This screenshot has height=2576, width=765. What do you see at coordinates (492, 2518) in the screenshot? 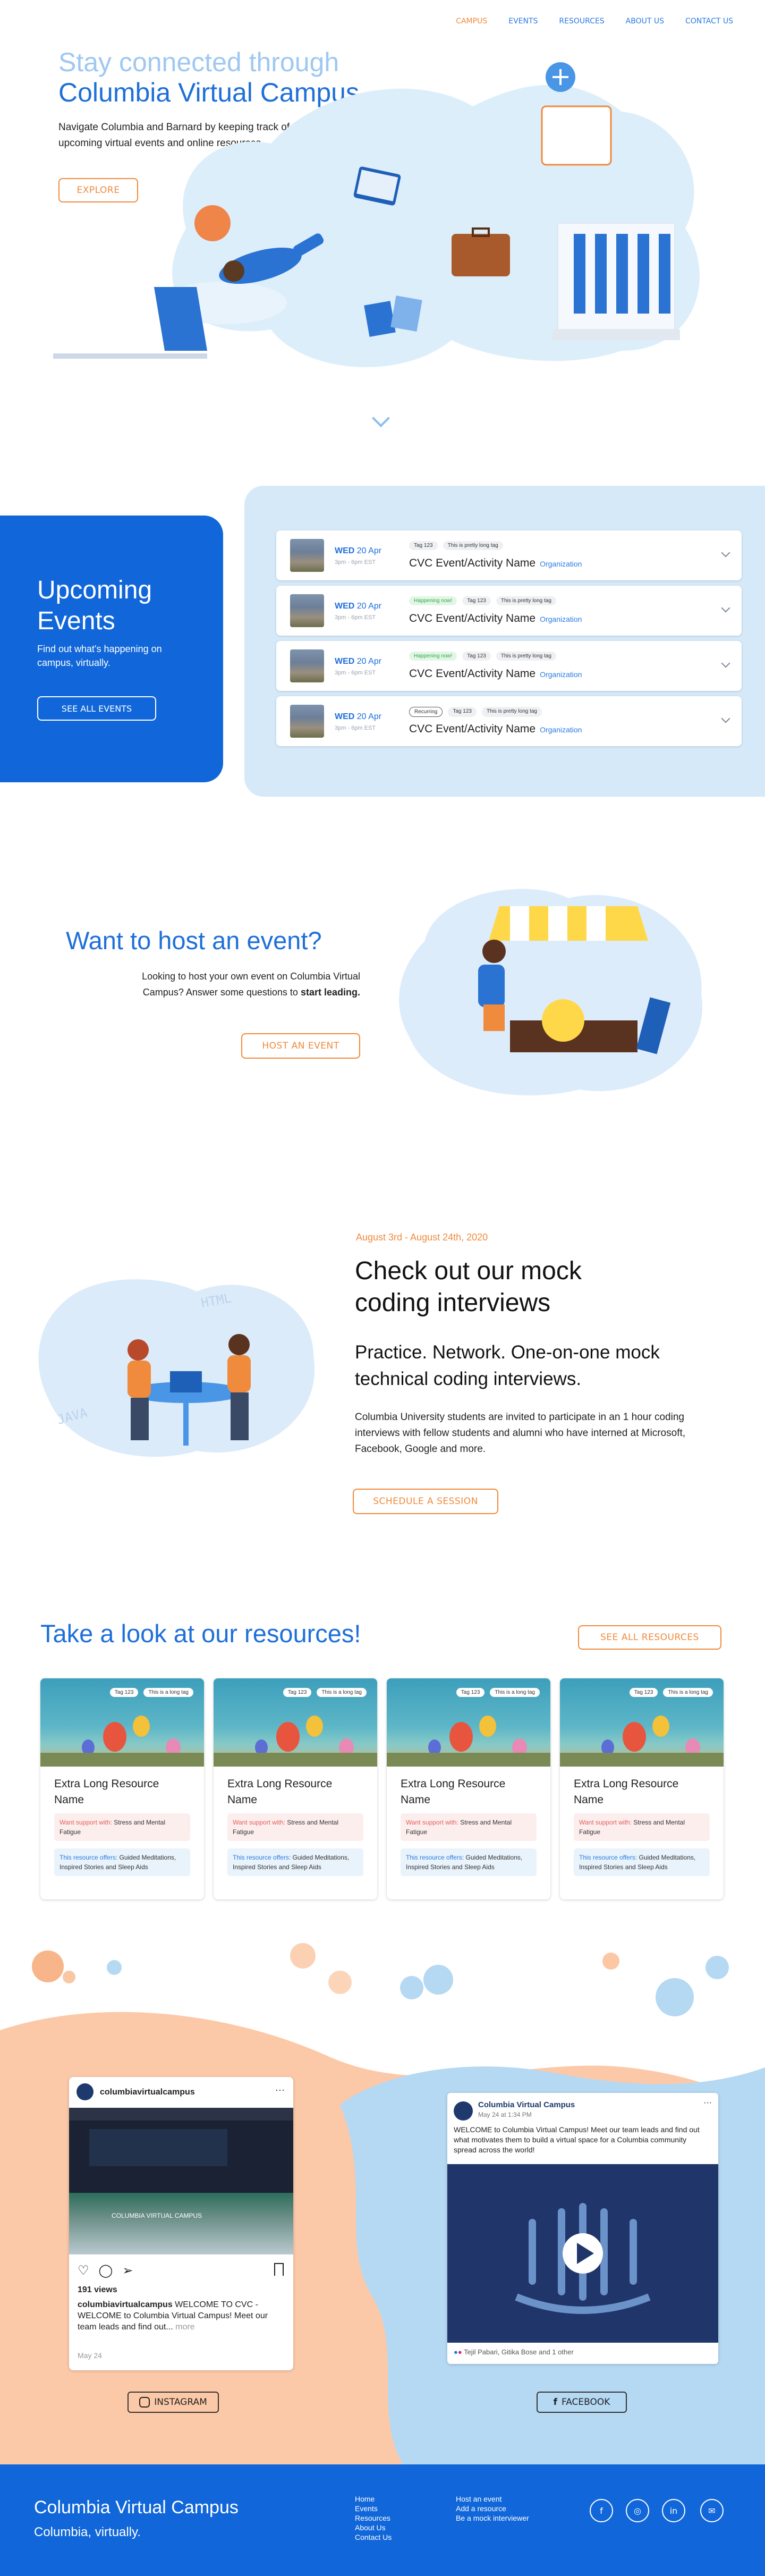
I see `footer-link-mock-interviewer: Be a mock interviewer` at bounding box center [492, 2518].